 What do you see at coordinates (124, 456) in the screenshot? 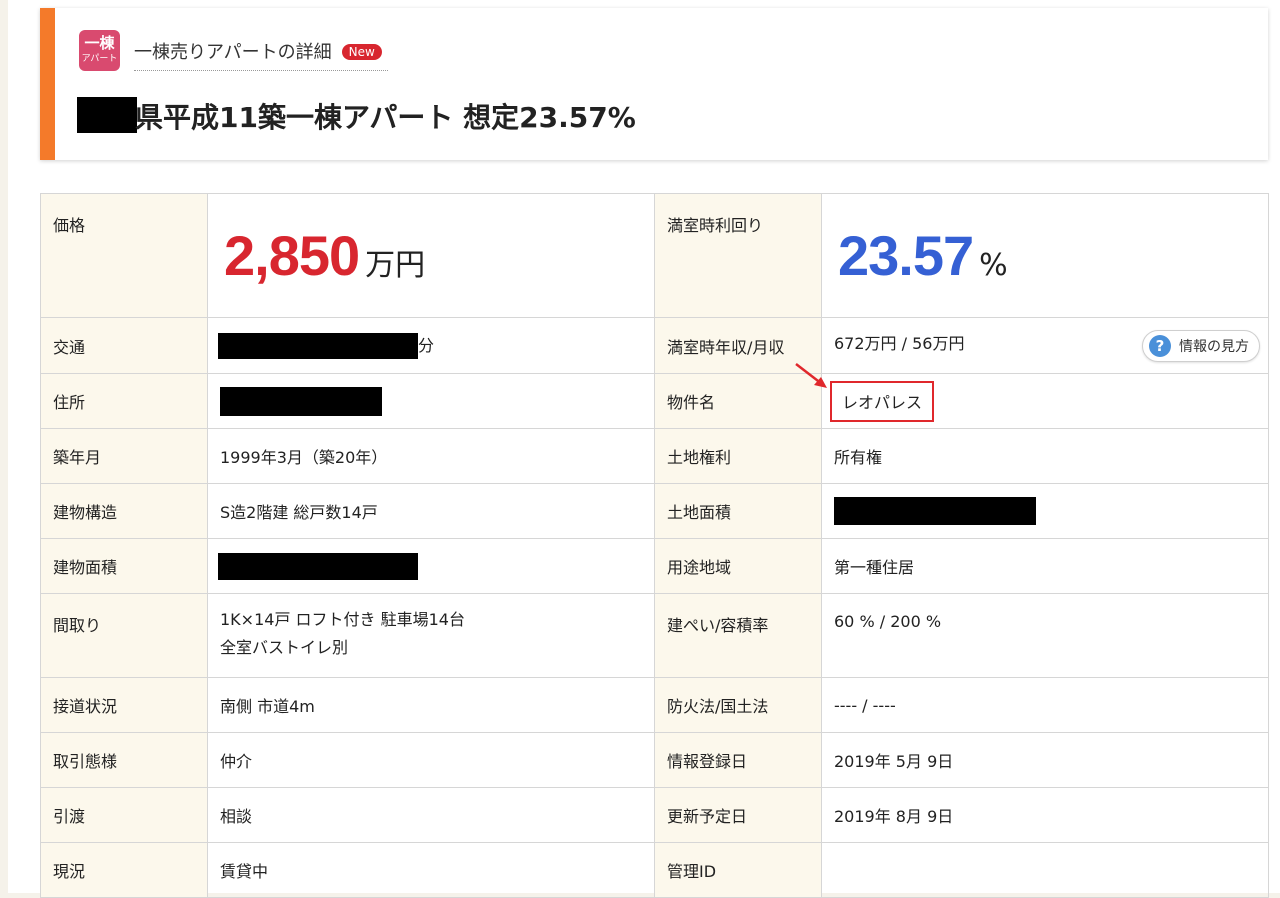
I see `built-label: 築年月` at bounding box center [124, 456].